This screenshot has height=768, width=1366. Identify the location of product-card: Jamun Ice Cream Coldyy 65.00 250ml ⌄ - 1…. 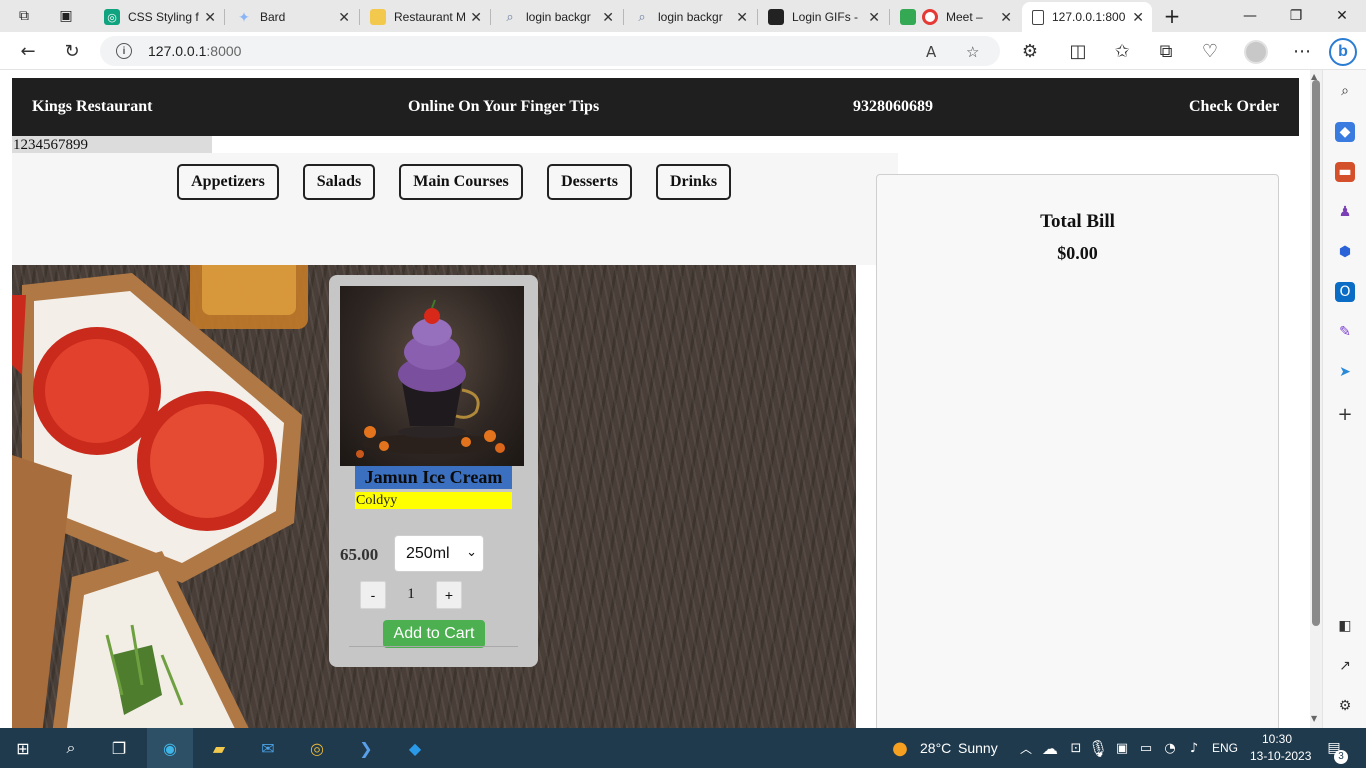
(433, 471).